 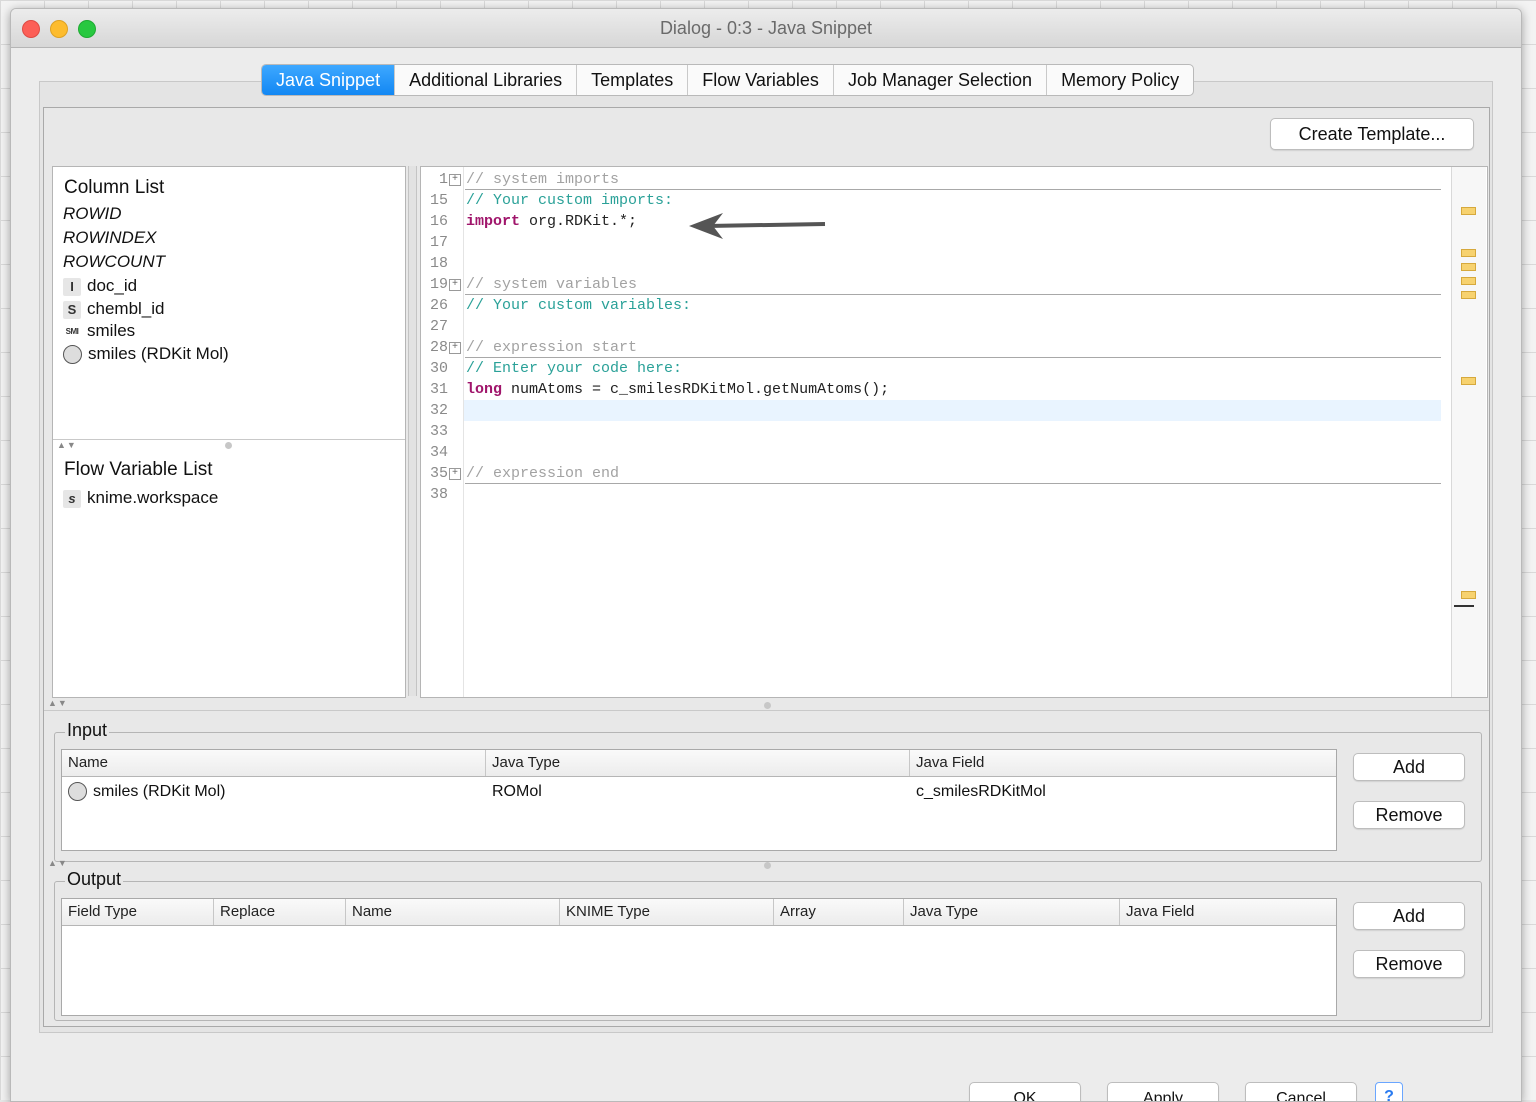 I want to click on code-content: // expression start, so click(x=552, y=347).